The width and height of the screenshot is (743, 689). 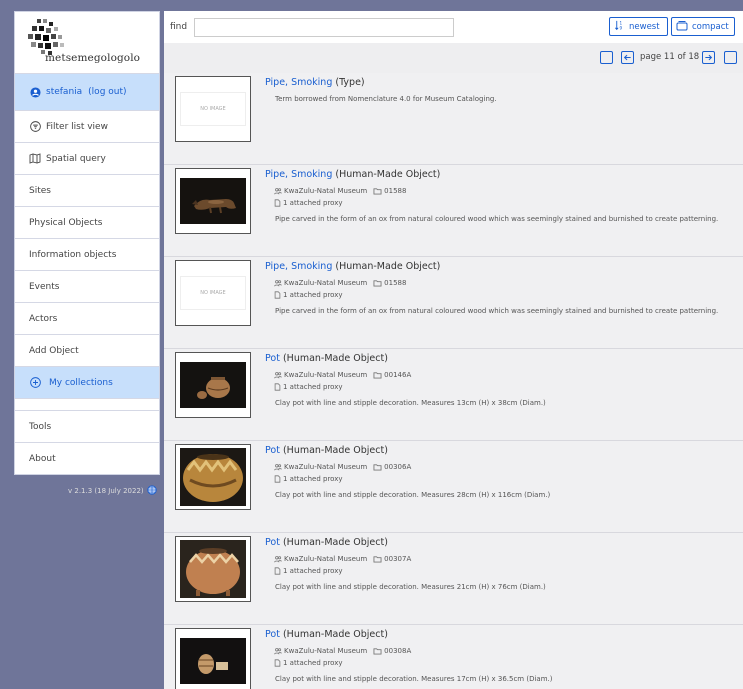 I want to click on last-page-button, so click(x=730, y=57).